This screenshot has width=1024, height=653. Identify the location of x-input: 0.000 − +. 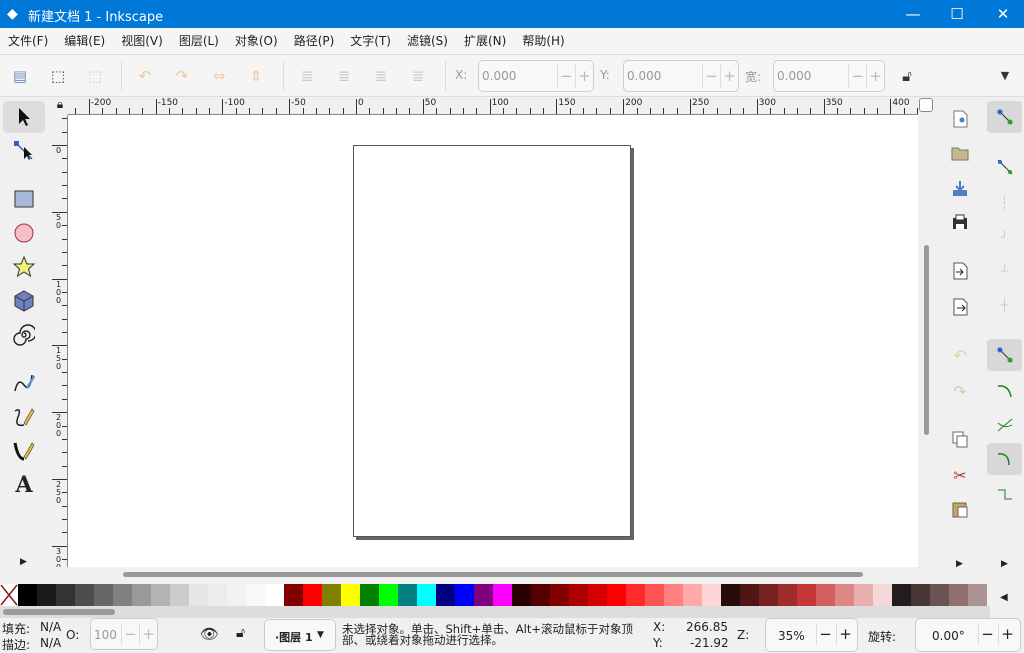
(536, 76).